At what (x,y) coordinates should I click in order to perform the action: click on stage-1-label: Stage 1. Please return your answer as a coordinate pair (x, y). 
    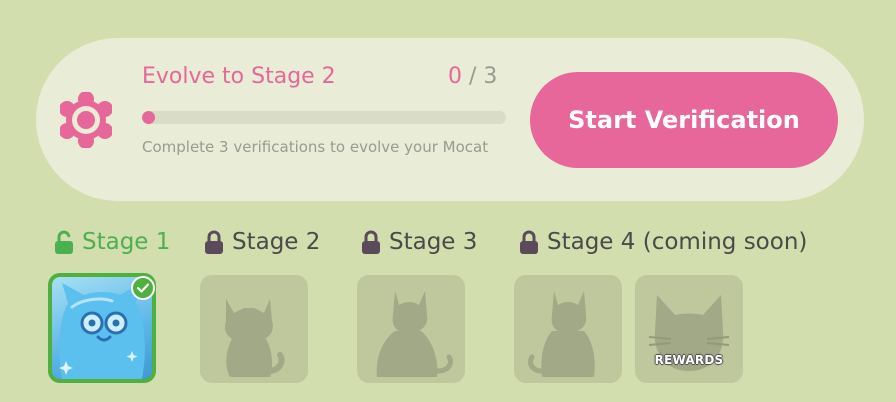
    Looking at the image, I should click on (112, 242).